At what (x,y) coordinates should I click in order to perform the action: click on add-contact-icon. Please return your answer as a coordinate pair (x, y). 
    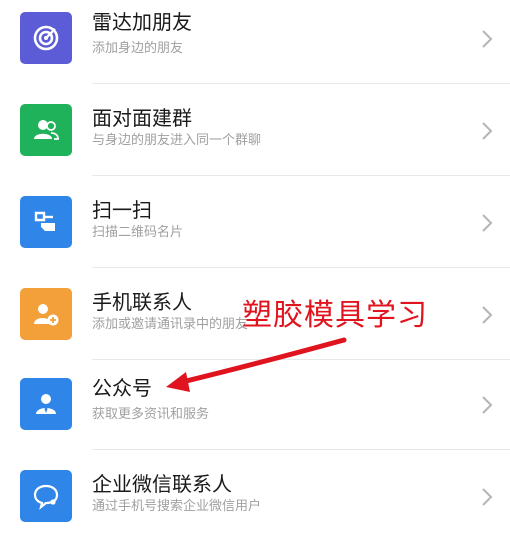
    Looking at the image, I should click on (46, 314).